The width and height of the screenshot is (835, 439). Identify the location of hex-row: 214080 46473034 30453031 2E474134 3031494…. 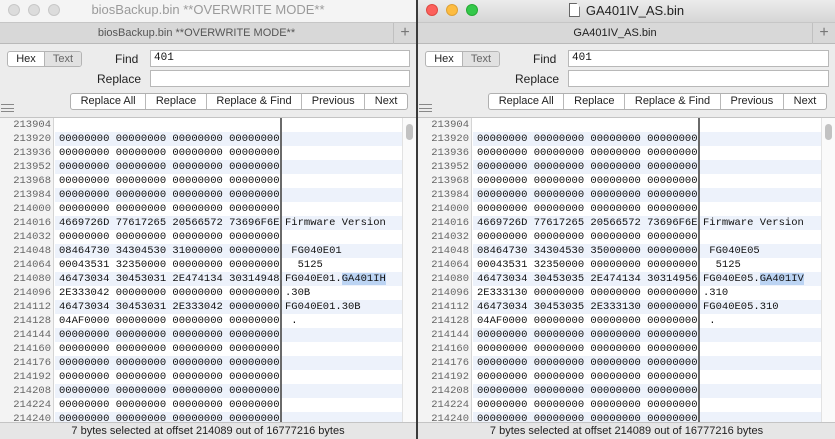
(208, 279).